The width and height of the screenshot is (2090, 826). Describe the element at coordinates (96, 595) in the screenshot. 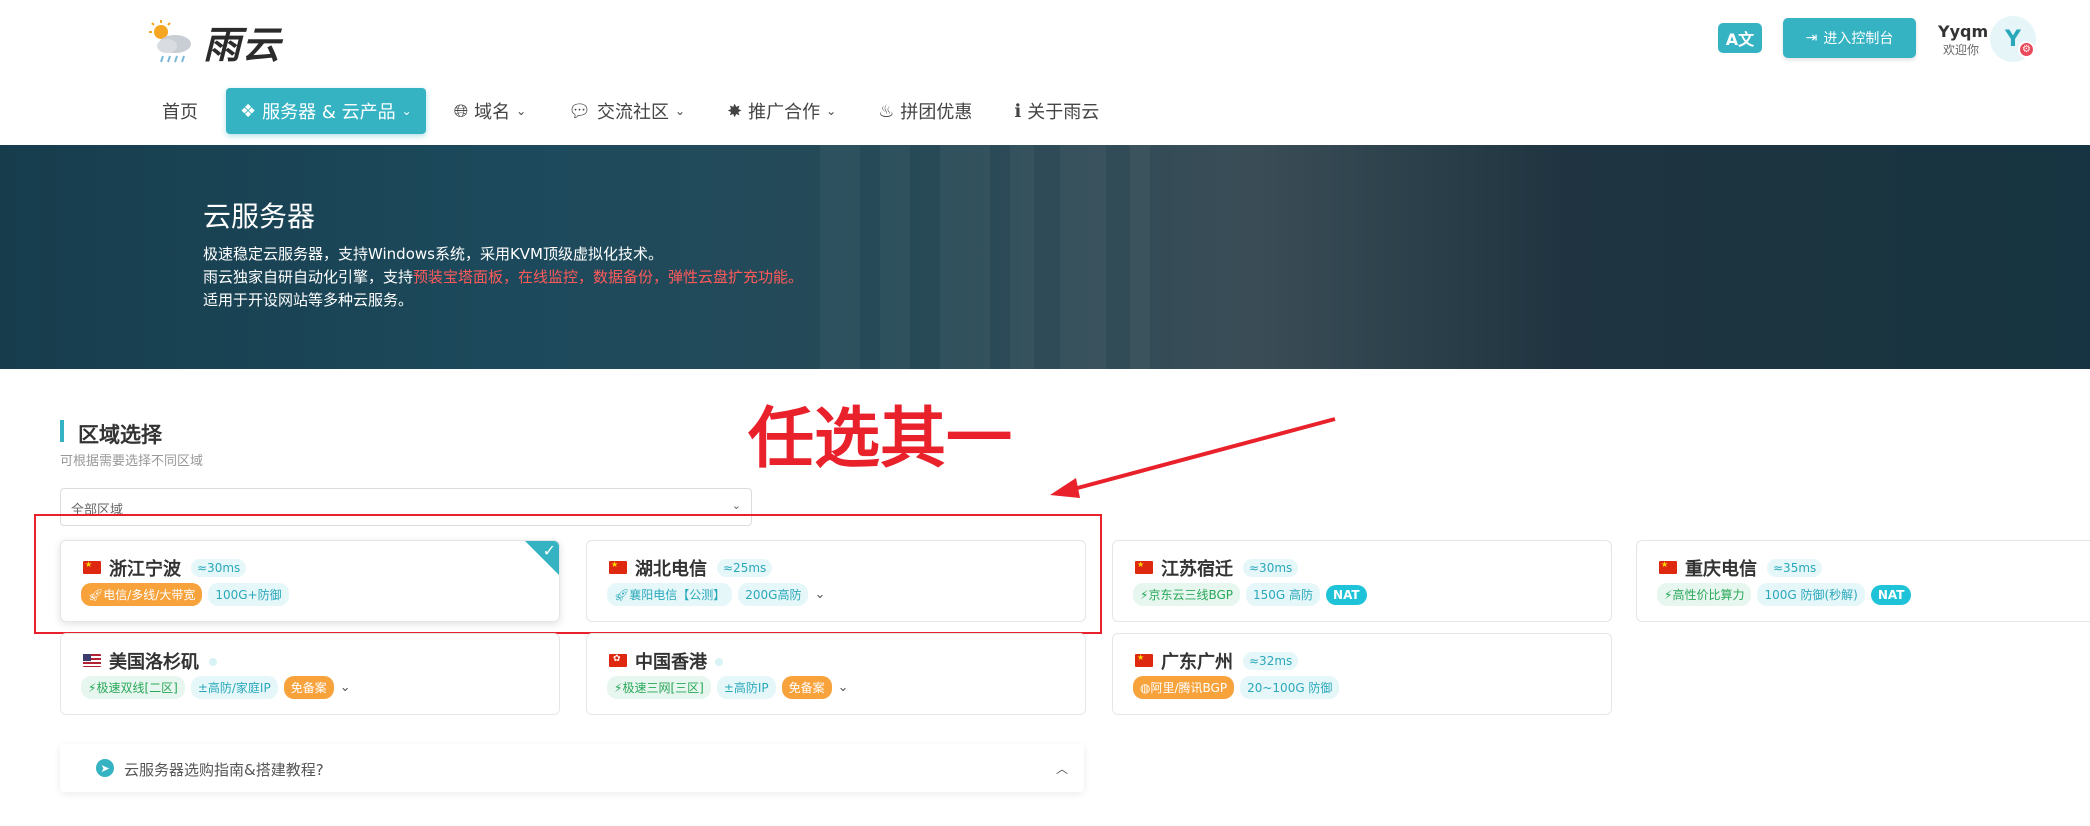

I see `rocket-icon: 🚀︎` at that location.